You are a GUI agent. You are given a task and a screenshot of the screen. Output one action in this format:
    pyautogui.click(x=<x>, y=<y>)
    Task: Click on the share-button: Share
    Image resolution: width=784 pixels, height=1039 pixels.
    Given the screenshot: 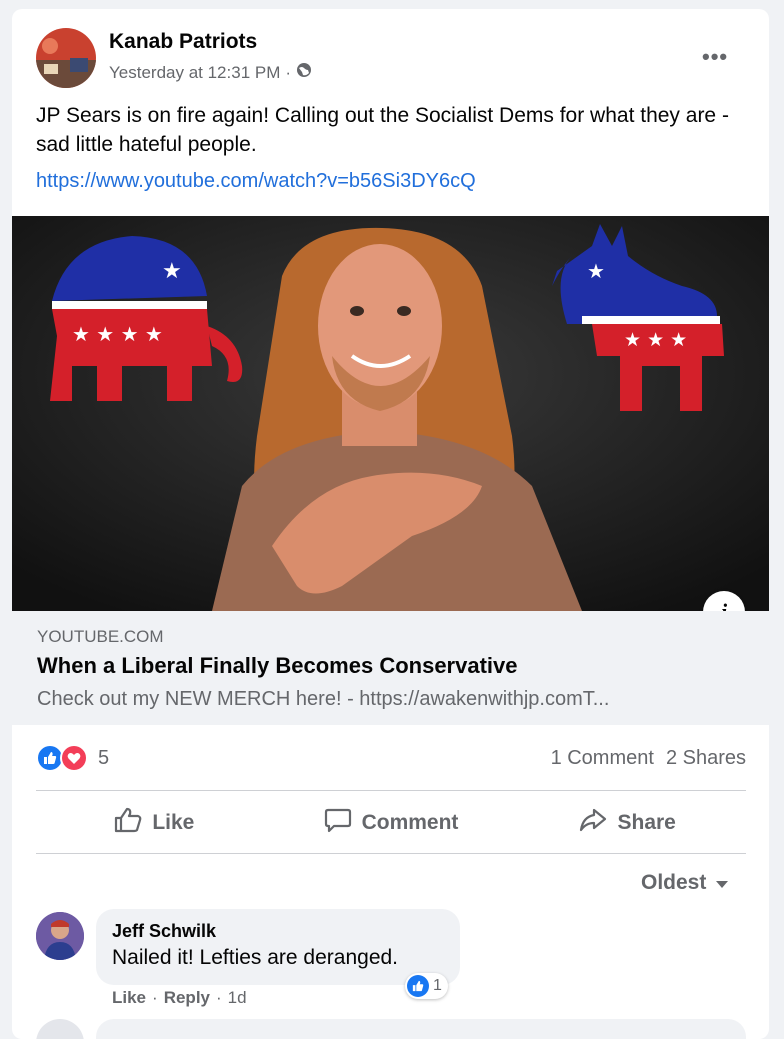 What is the action you would take?
    pyautogui.click(x=627, y=823)
    